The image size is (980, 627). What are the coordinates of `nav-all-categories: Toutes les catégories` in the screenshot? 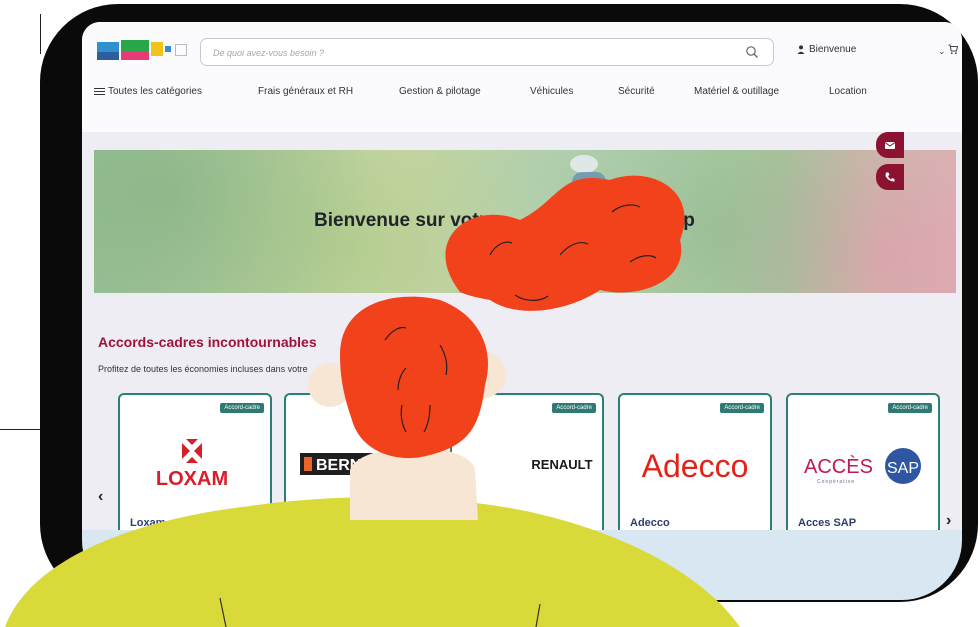 It's located at (148, 91).